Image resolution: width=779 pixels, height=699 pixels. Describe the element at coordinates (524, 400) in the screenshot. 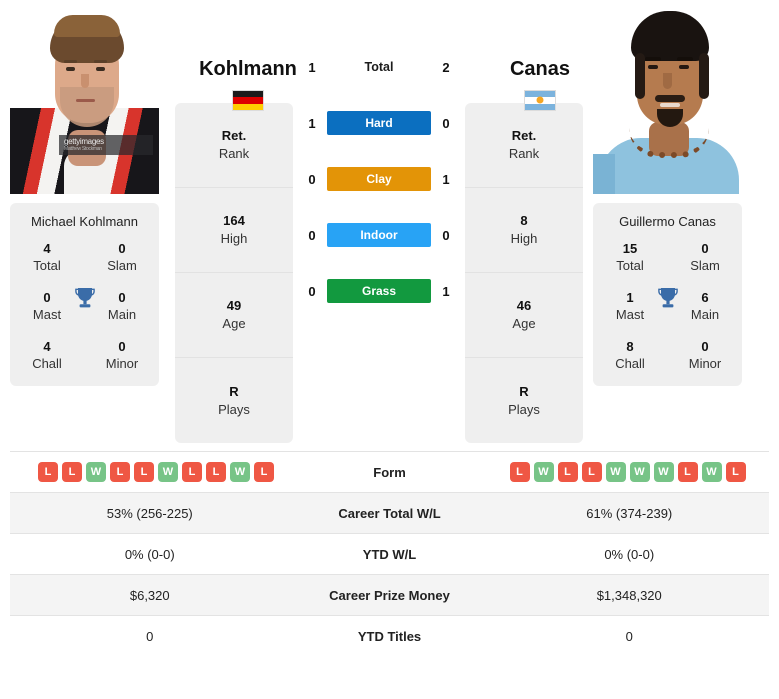

I see `right-plays-cell: R Plays` at that location.